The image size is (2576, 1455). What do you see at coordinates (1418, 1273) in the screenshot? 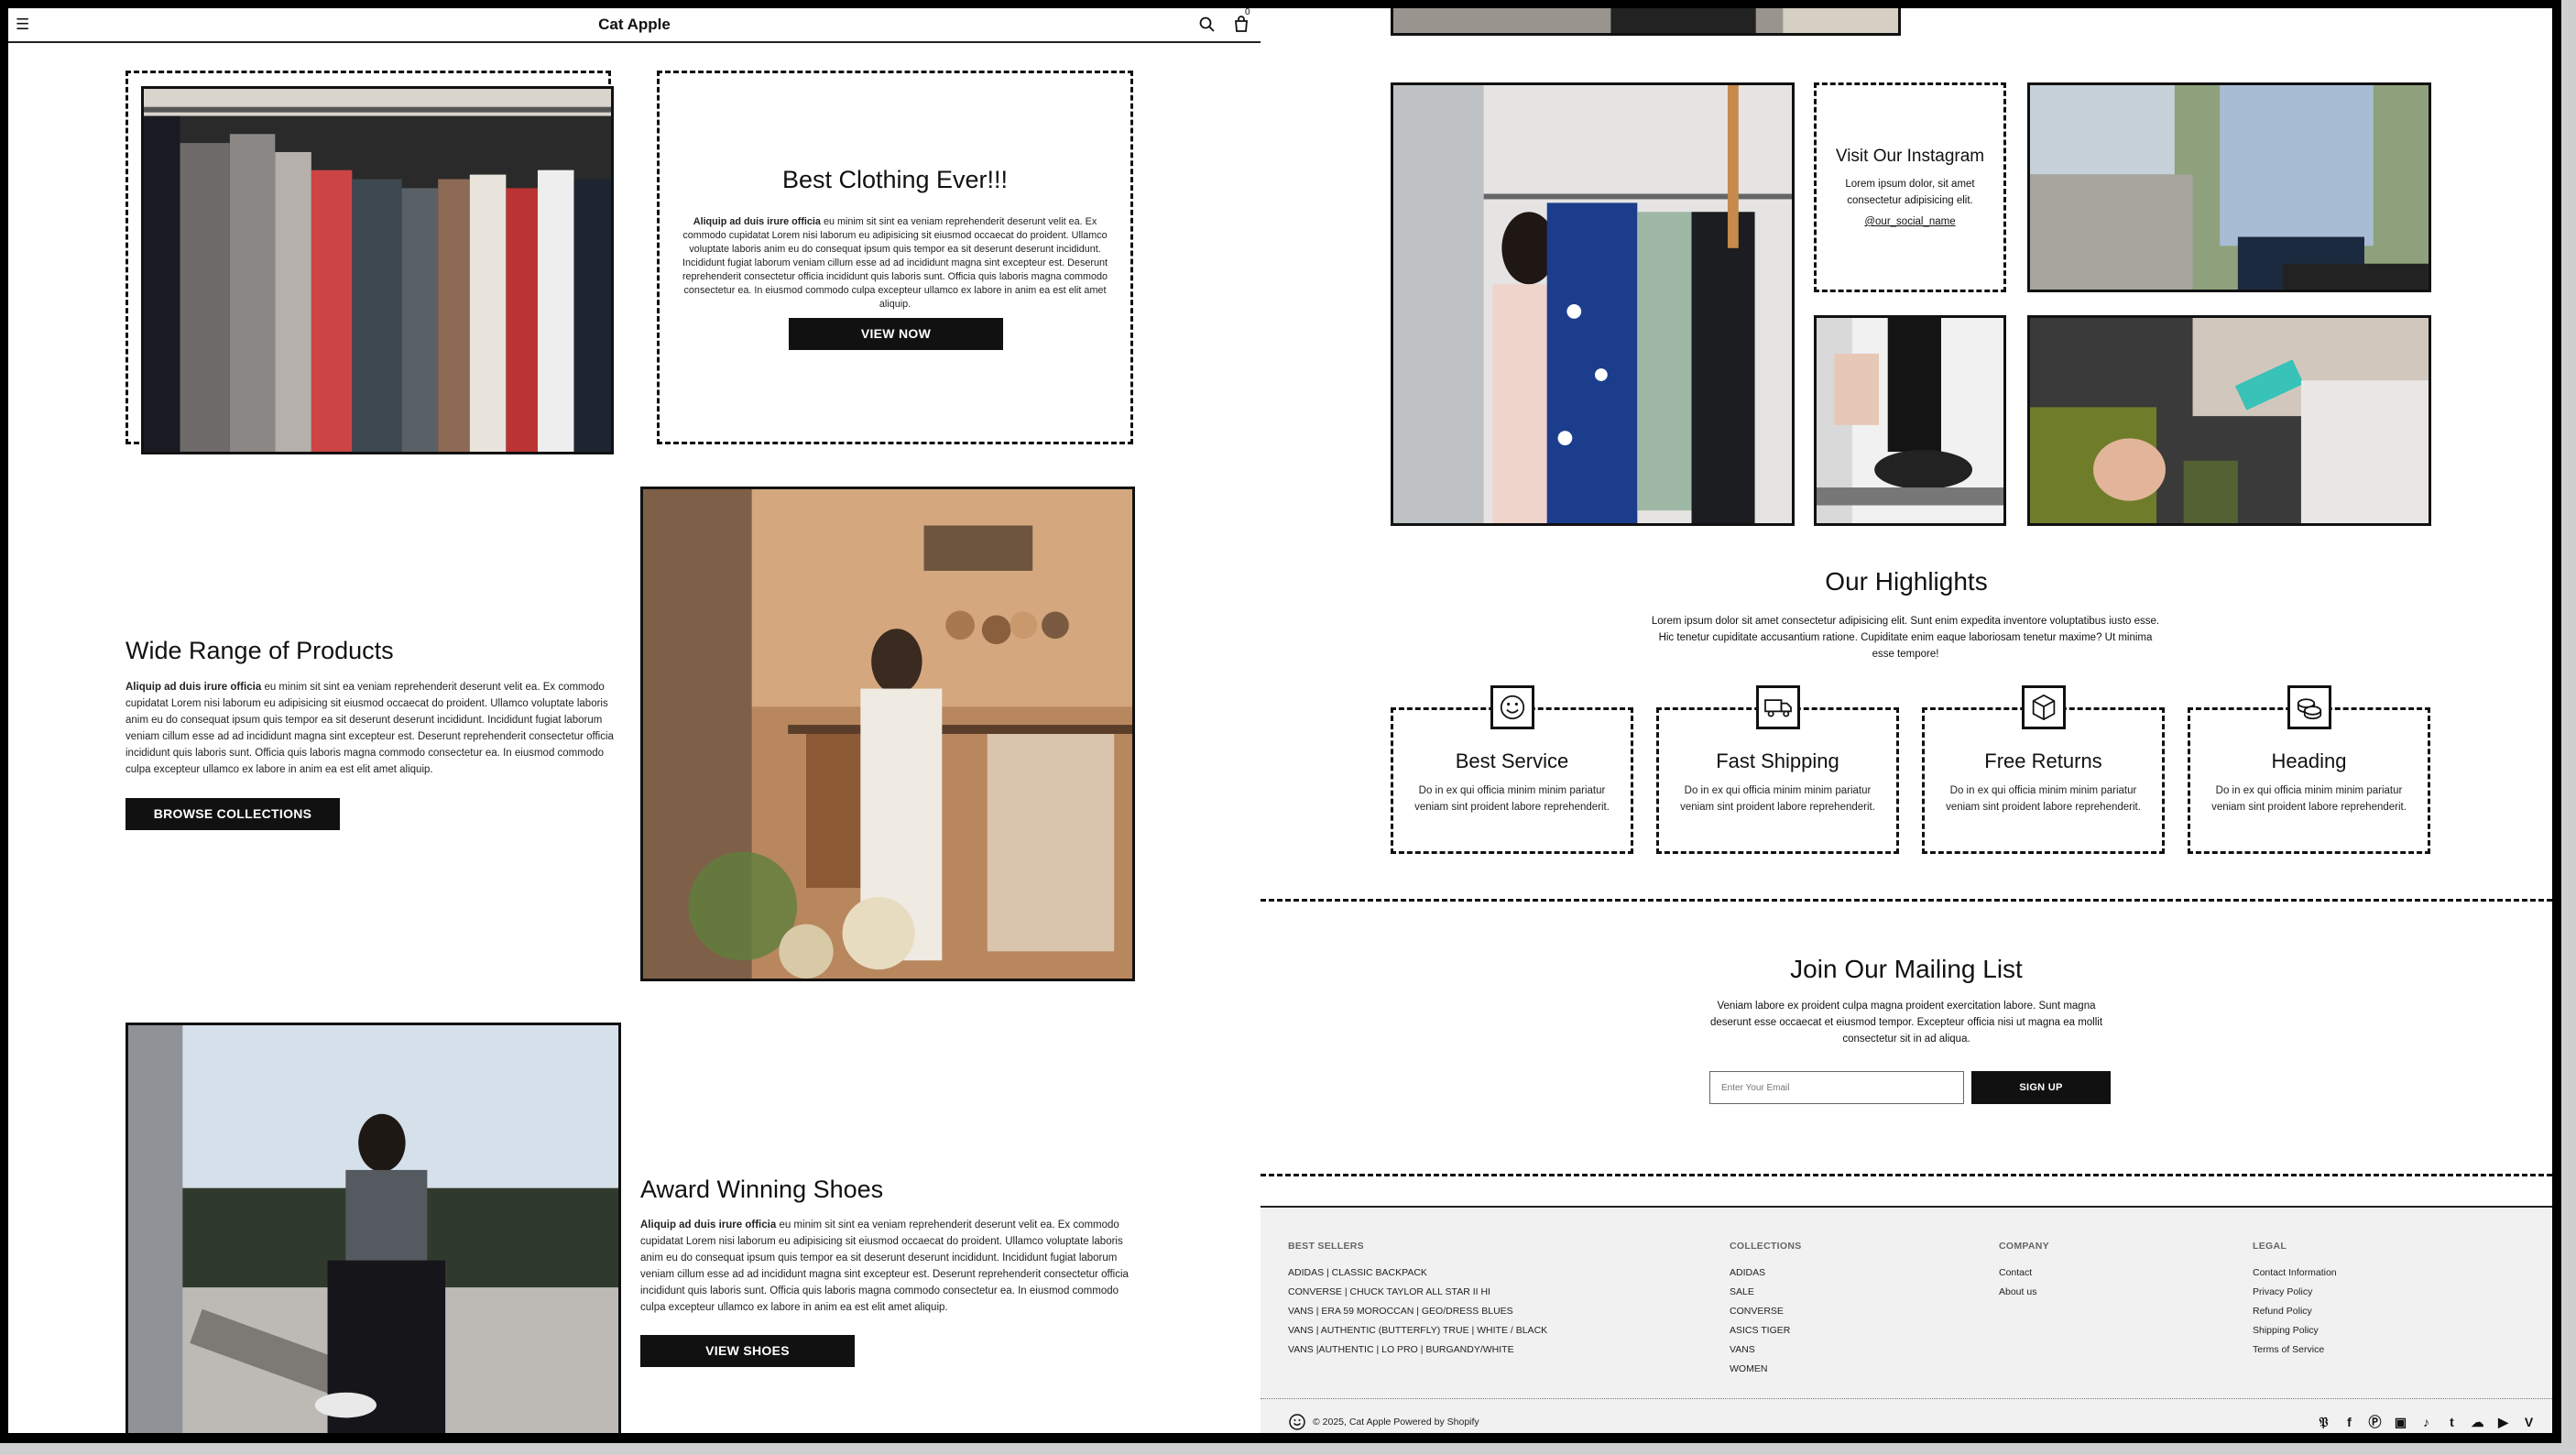
I see `footer-link: ADIDAS | CLASSIC BACKPACK` at bounding box center [1418, 1273].